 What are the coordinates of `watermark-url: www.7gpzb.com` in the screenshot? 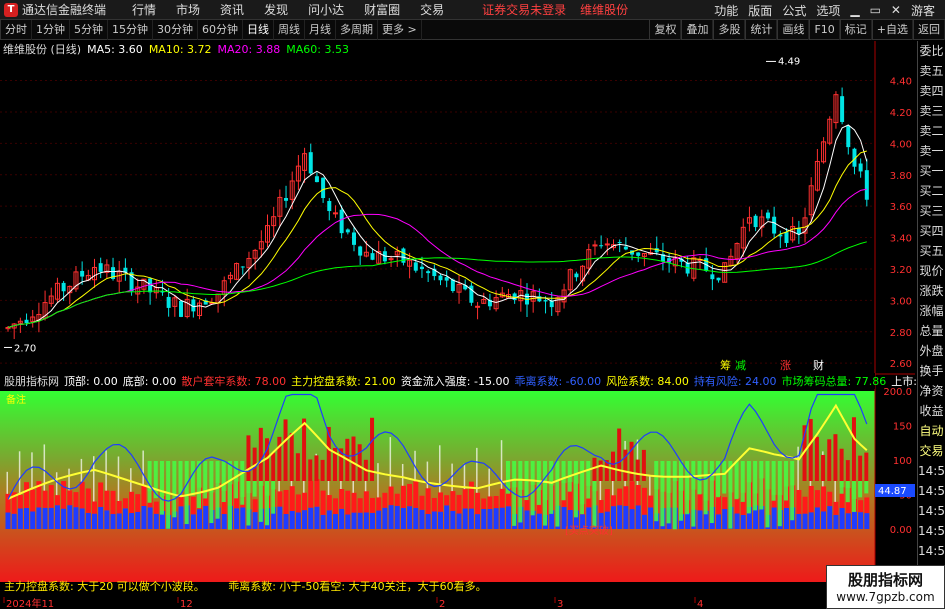 It's located at (885, 597).